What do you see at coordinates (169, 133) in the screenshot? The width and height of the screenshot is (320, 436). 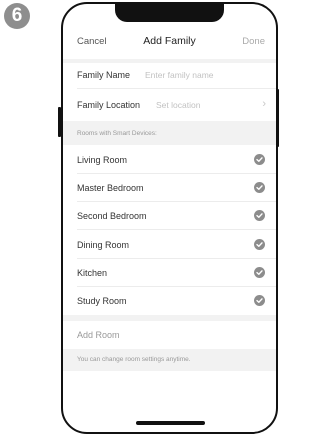 I see `rooms-section-header: Rooms with Smart Devices:` at bounding box center [169, 133].